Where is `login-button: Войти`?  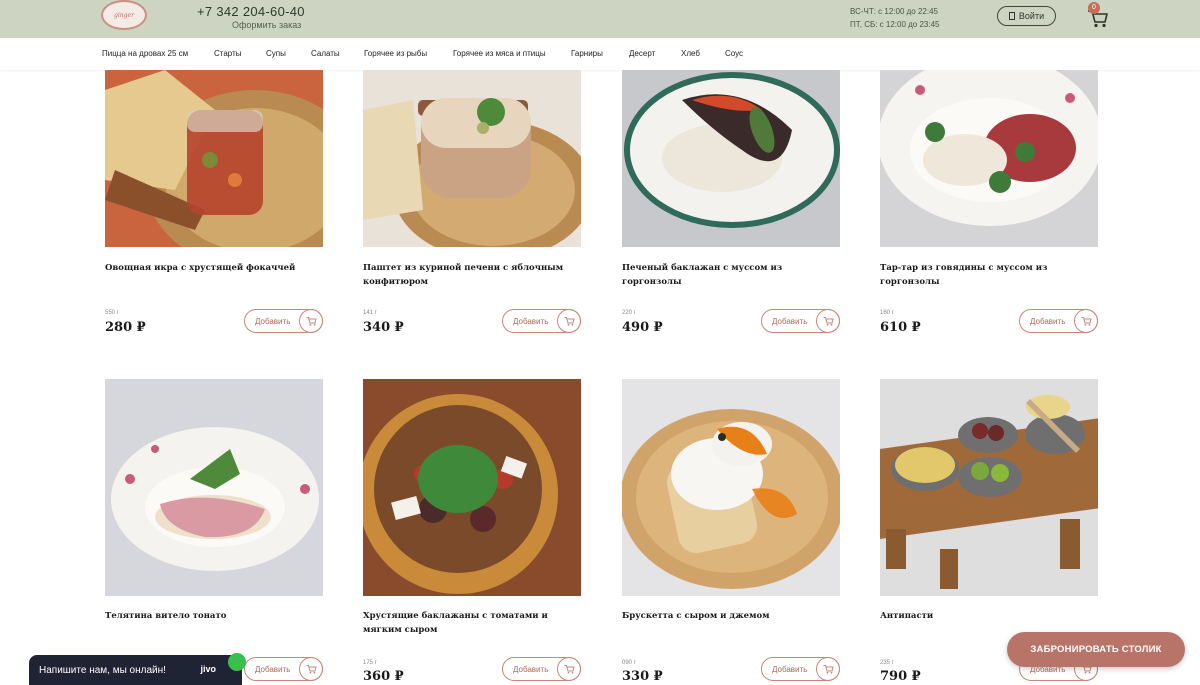 login-button: Войти is located at coordinates (1026, 16).